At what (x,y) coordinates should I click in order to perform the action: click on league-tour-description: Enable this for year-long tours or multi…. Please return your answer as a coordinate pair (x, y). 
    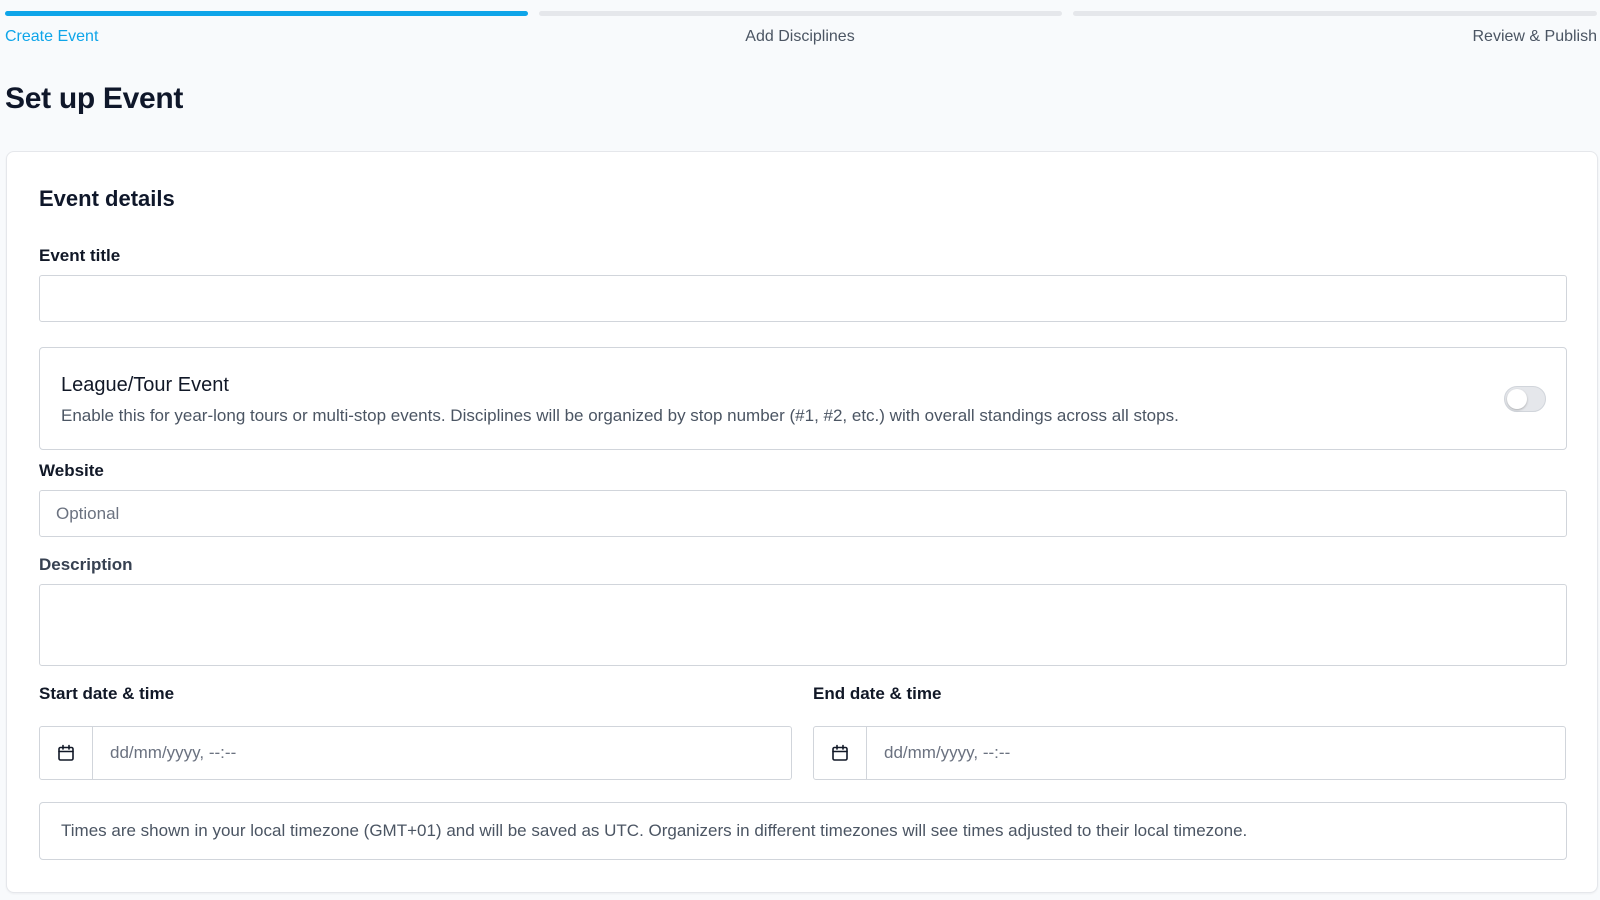
    Looking at the image, I should click on (620, 415).